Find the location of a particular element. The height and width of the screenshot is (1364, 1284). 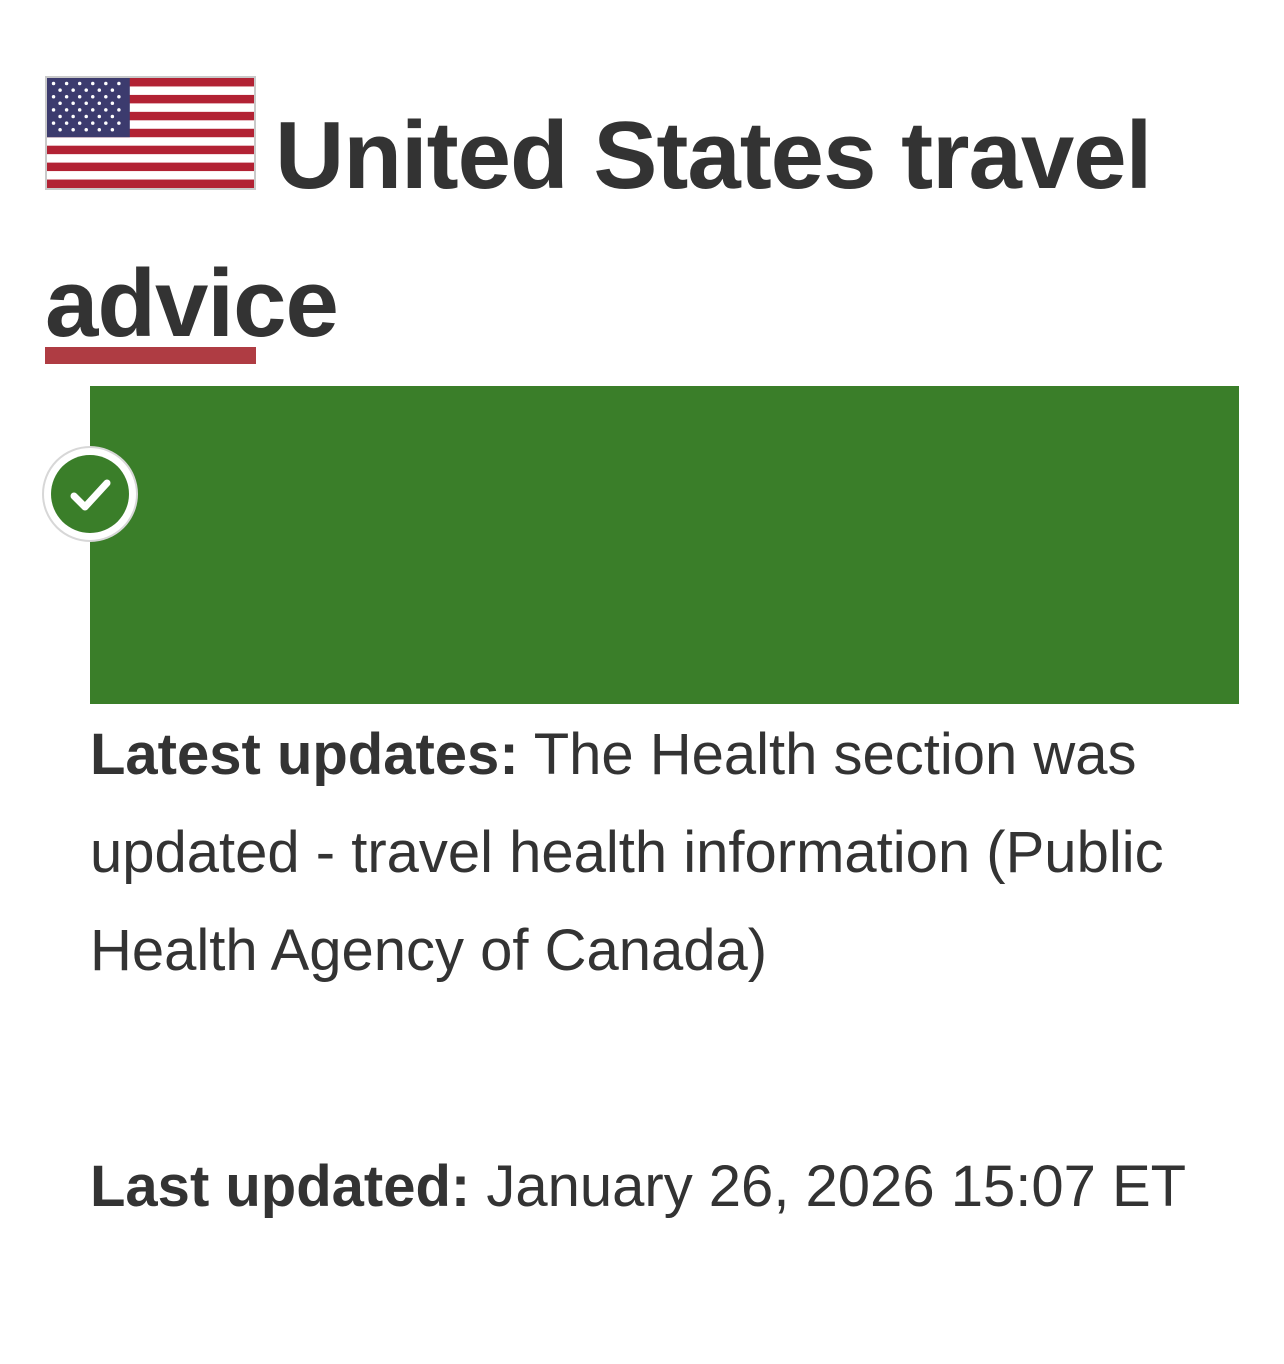

last-updated-text: January 26, 2026 15:07 ET is located at coordinates (828, 1186).